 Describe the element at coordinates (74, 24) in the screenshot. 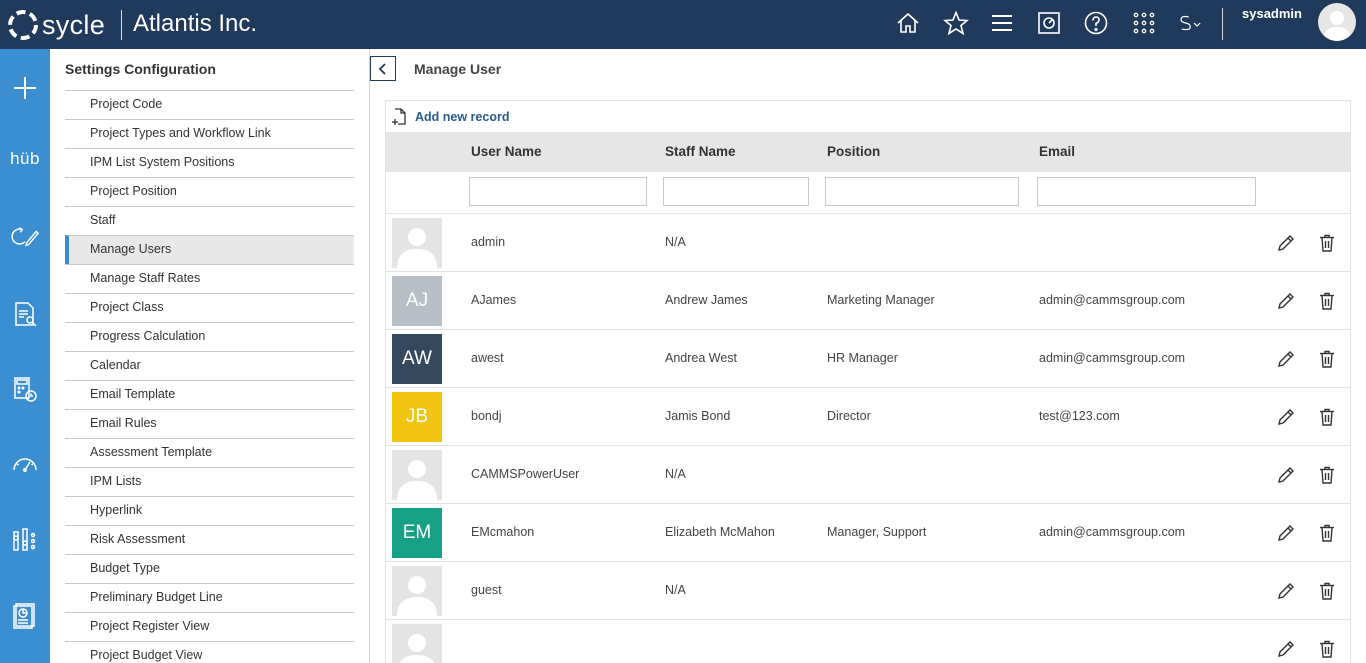

I see `logo-text: sycle` at that location.